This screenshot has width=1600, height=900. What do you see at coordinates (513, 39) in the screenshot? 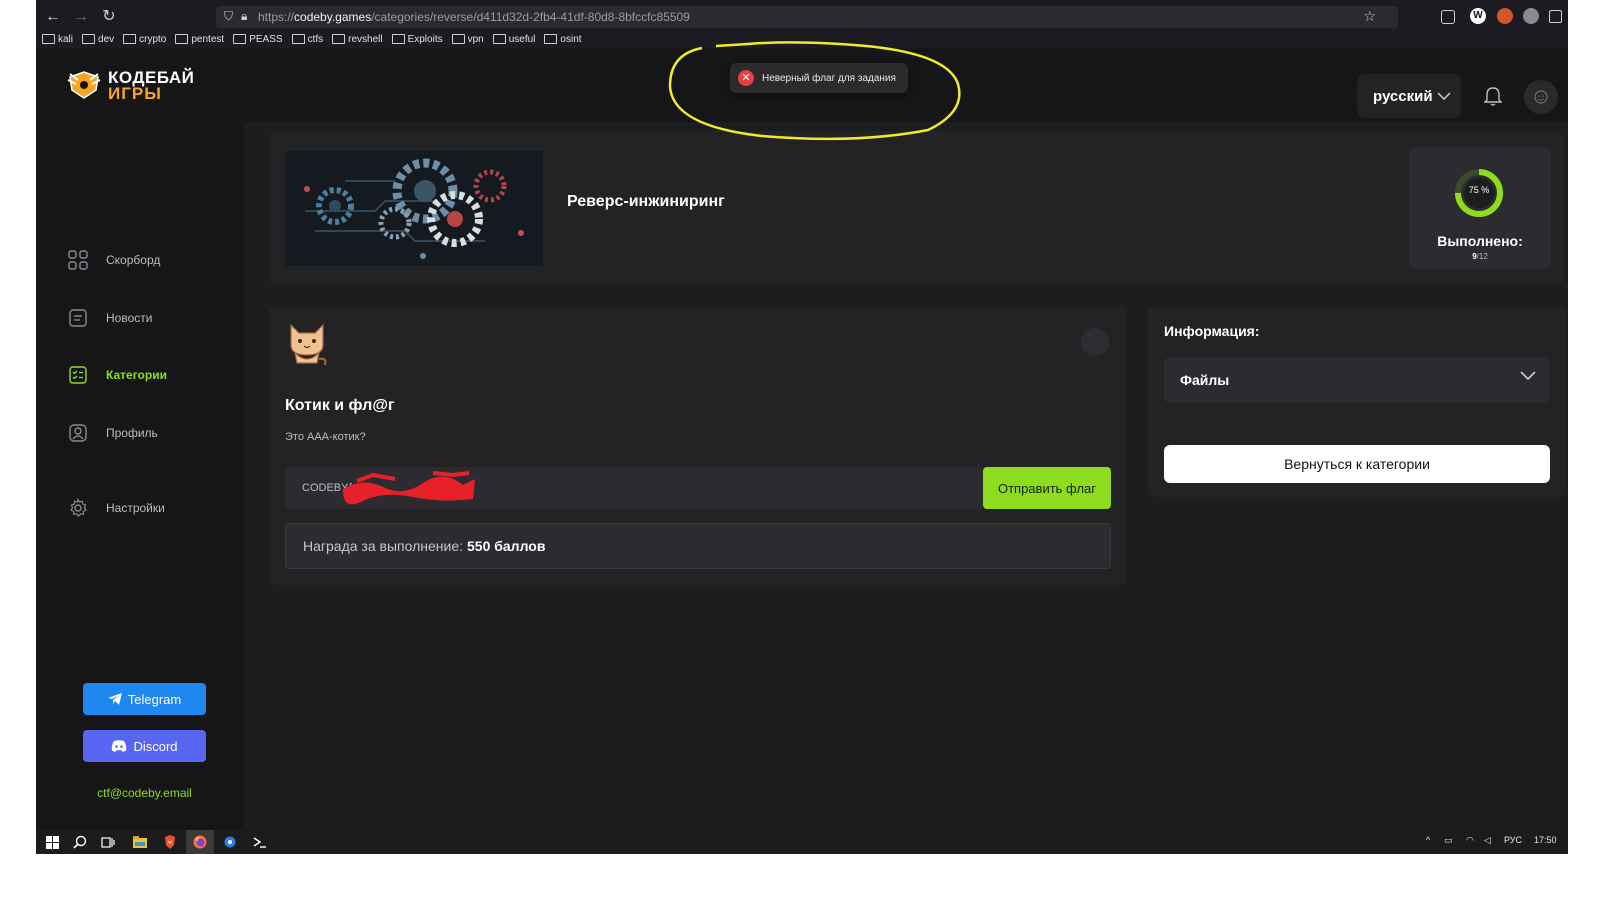
I see `bookmark-item: useful` at bounding box center [513, 39].